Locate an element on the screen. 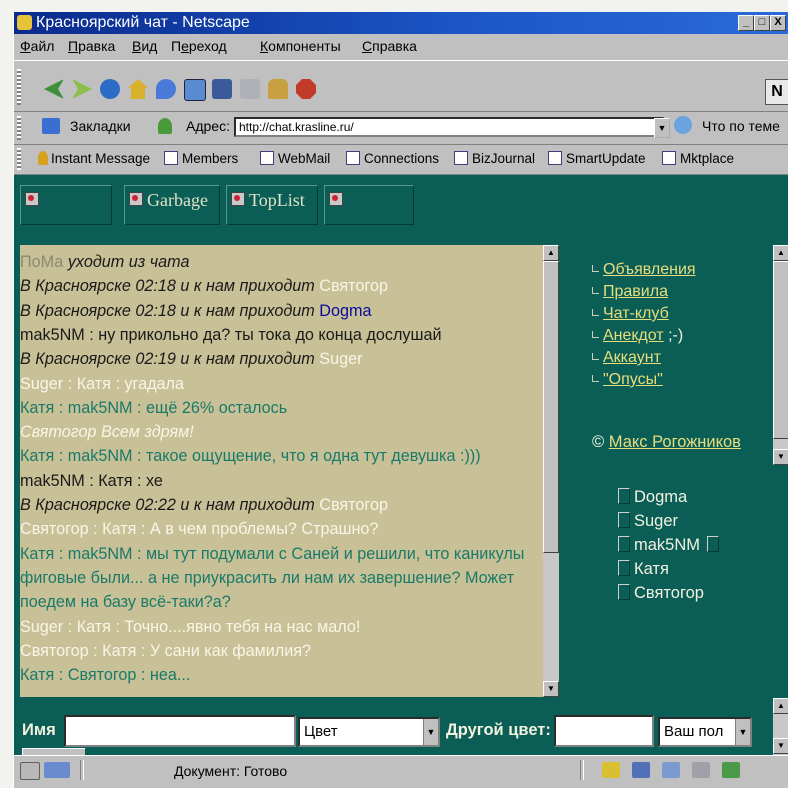 The width and height of the screenshot is (788, 788). chat-message: ПоМа уходит из чата is located at coordinates (104, 262).